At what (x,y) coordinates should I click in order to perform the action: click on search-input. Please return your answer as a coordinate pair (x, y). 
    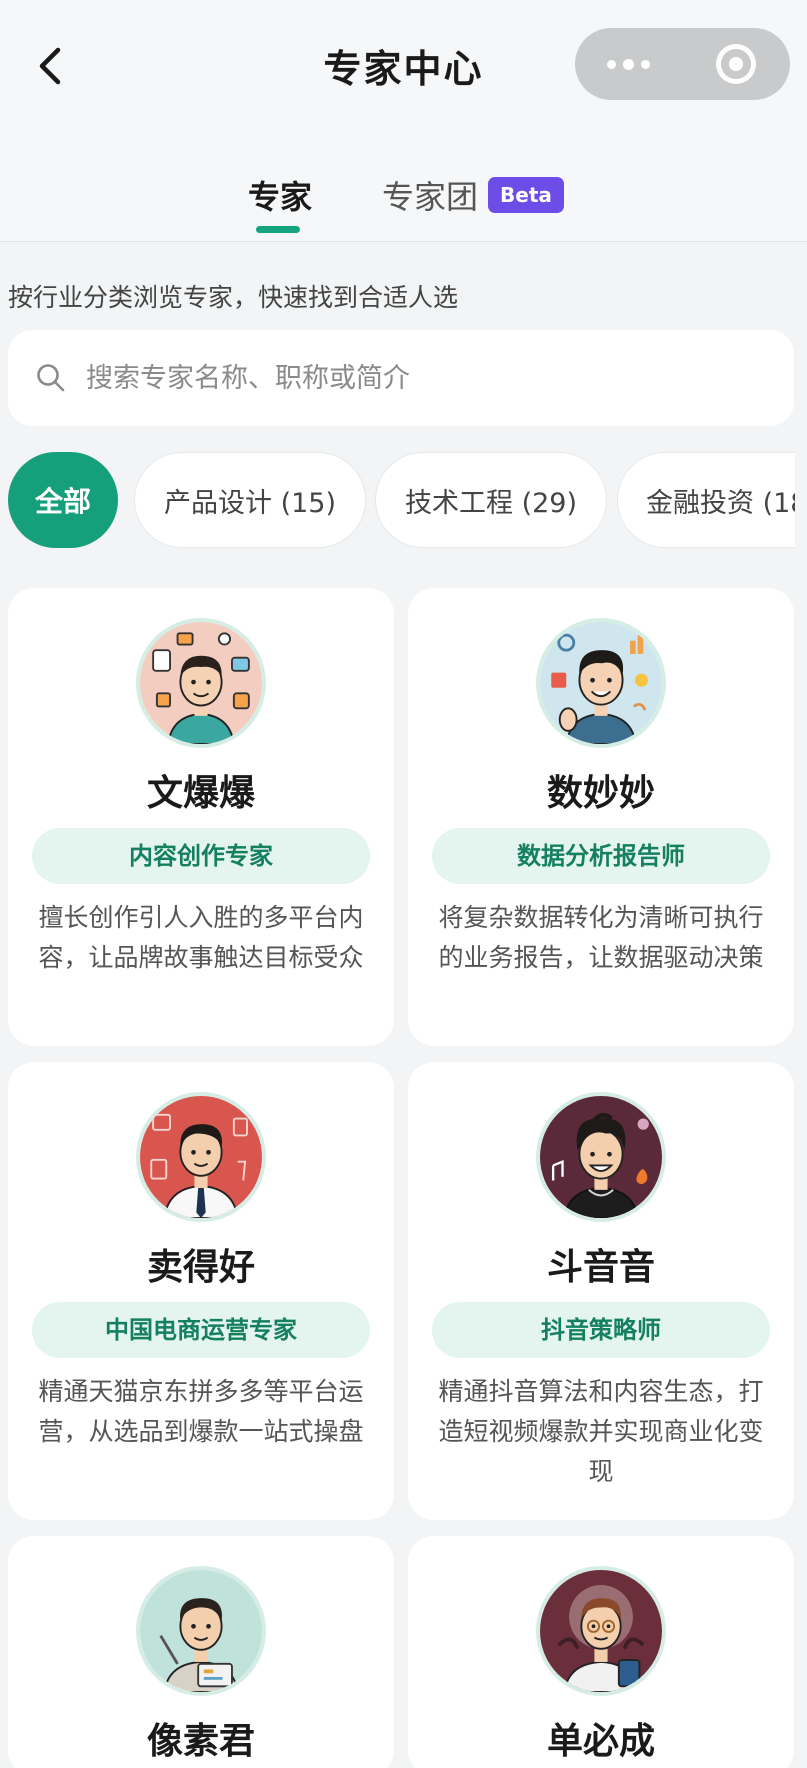
    Looking at the image, I should click on (406, 378).